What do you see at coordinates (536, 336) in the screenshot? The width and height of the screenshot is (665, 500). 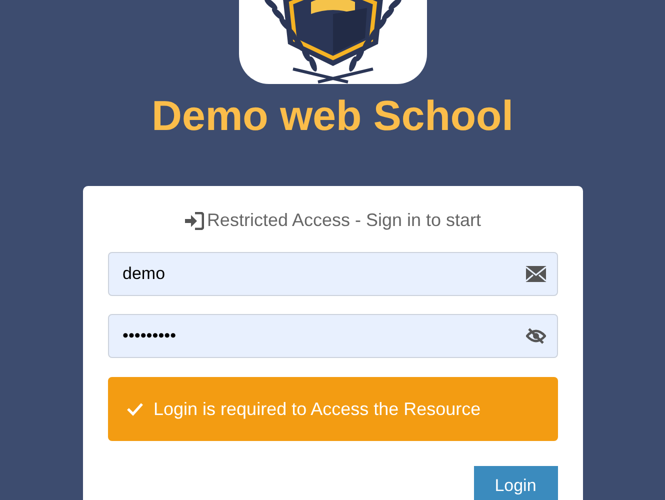 I see `eye-slash-icon` at bounding box center [536, 336].